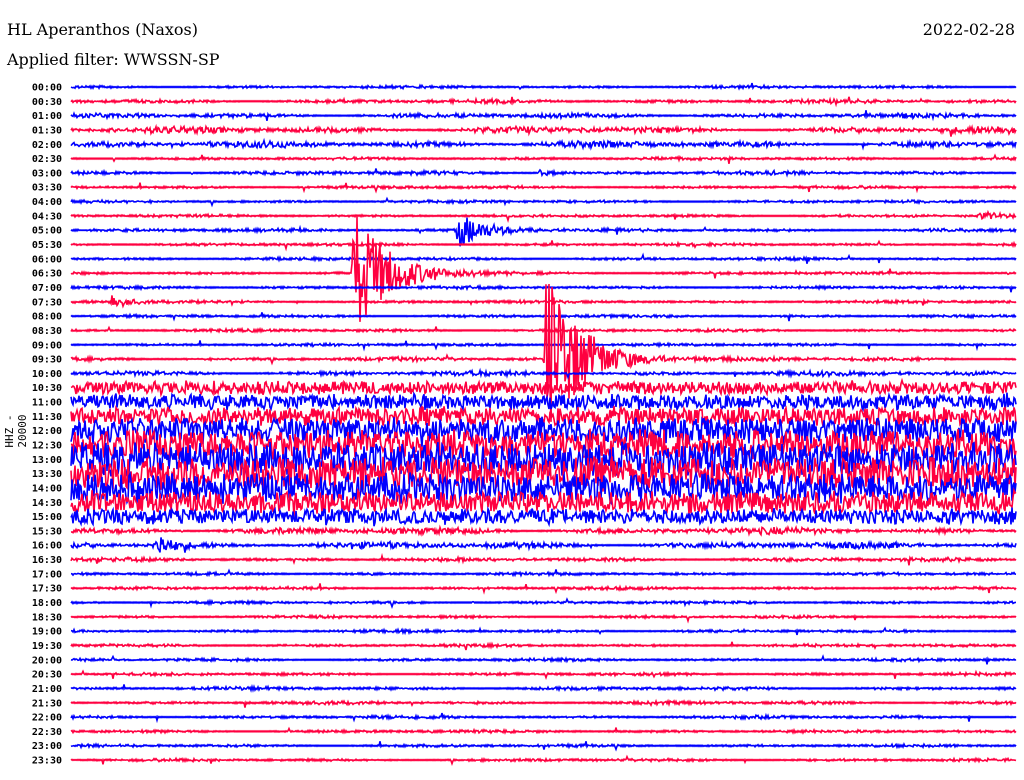 The height and width of the screenshot is (780, 1024). I want to click on time-tick-label: 11:30, so click(47, 417).